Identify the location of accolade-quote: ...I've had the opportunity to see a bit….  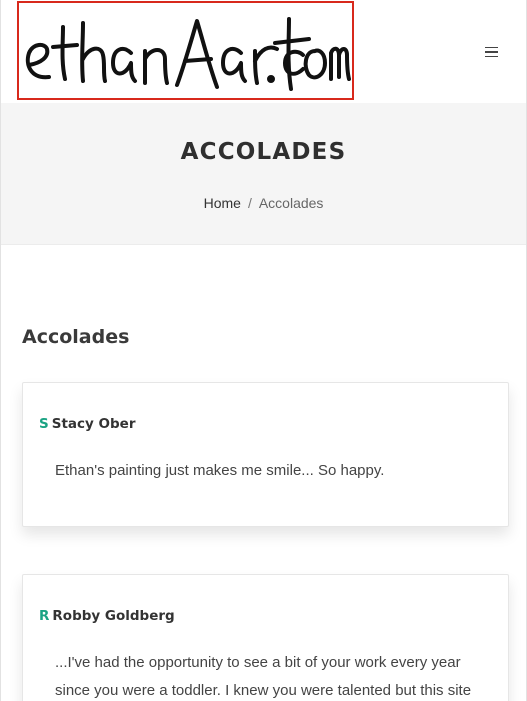
(263, 676).